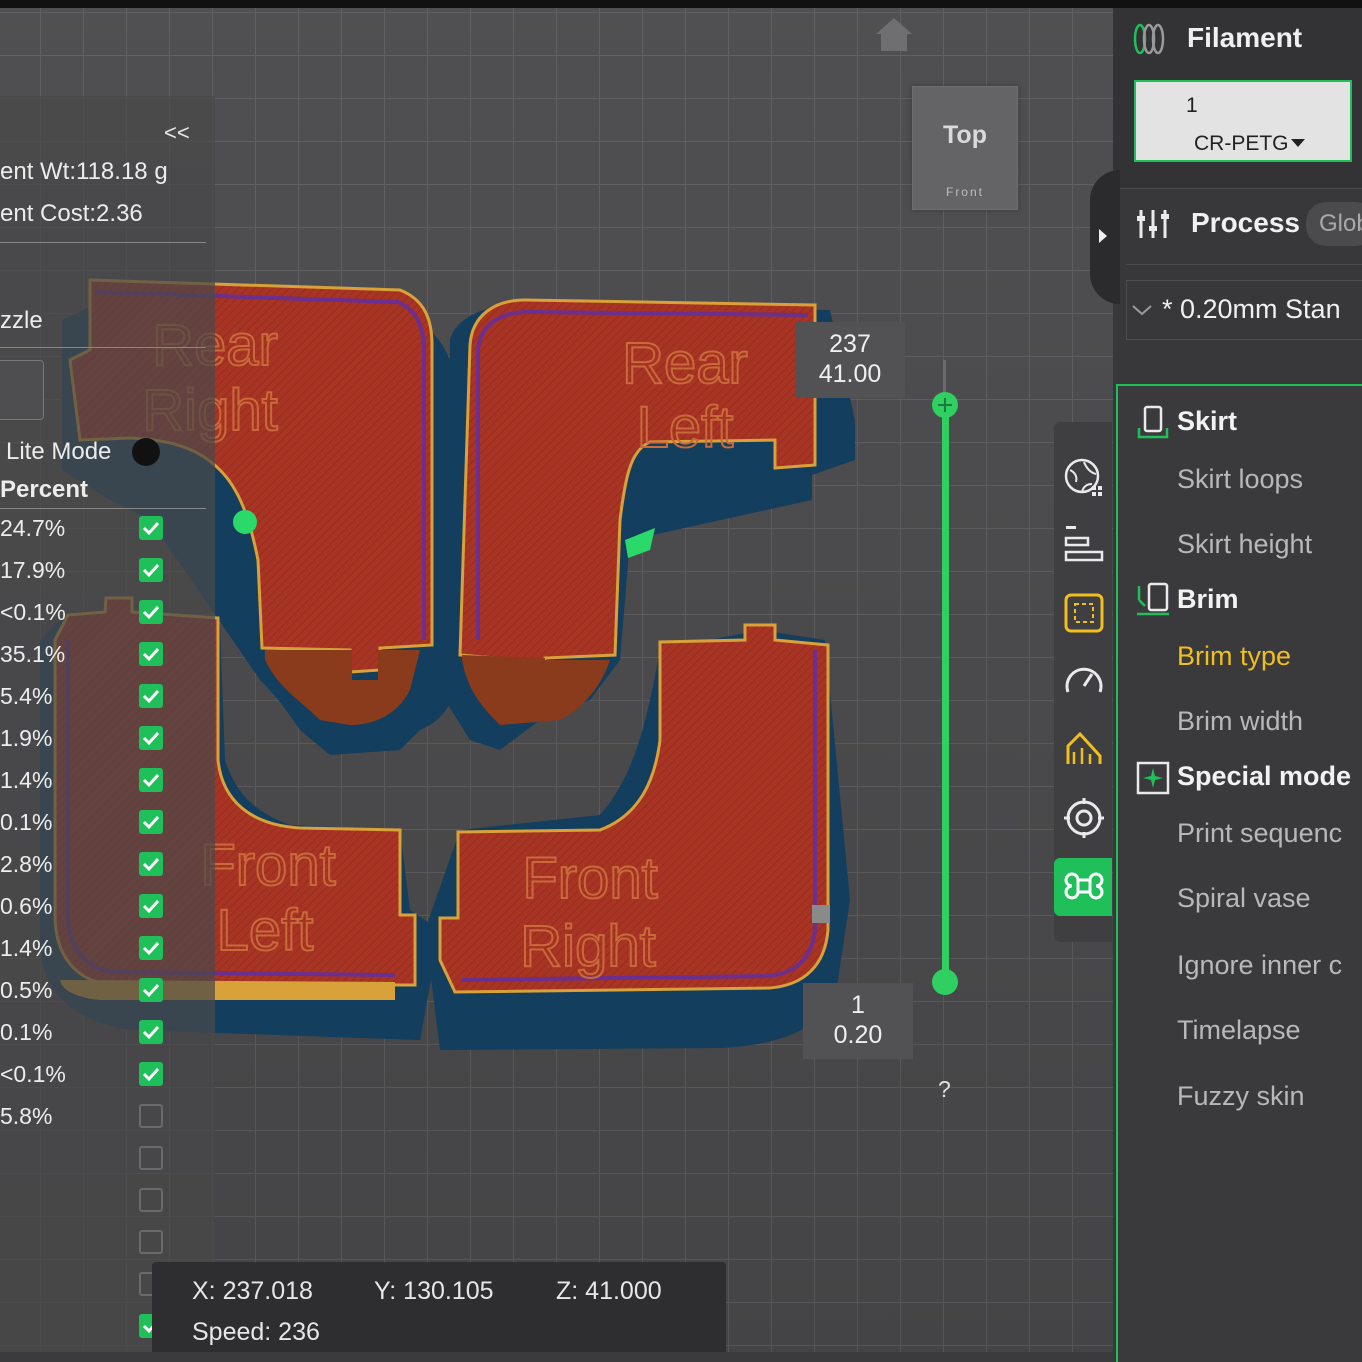 Image resolution: width=1362 pixels, height=1362 pixels. What do you see at coordinates (945, 405) in the screenshot?
I see `layer-slider-top-handle` at bounding box center [945, 405].